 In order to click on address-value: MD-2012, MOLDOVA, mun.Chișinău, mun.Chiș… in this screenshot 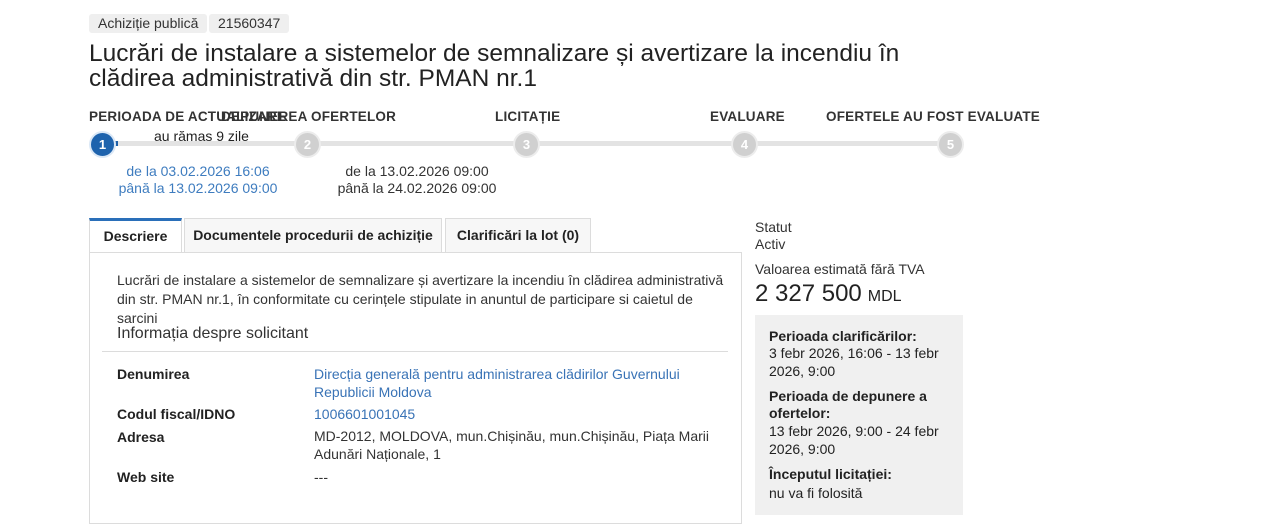, I will do `click(512, 445)`.